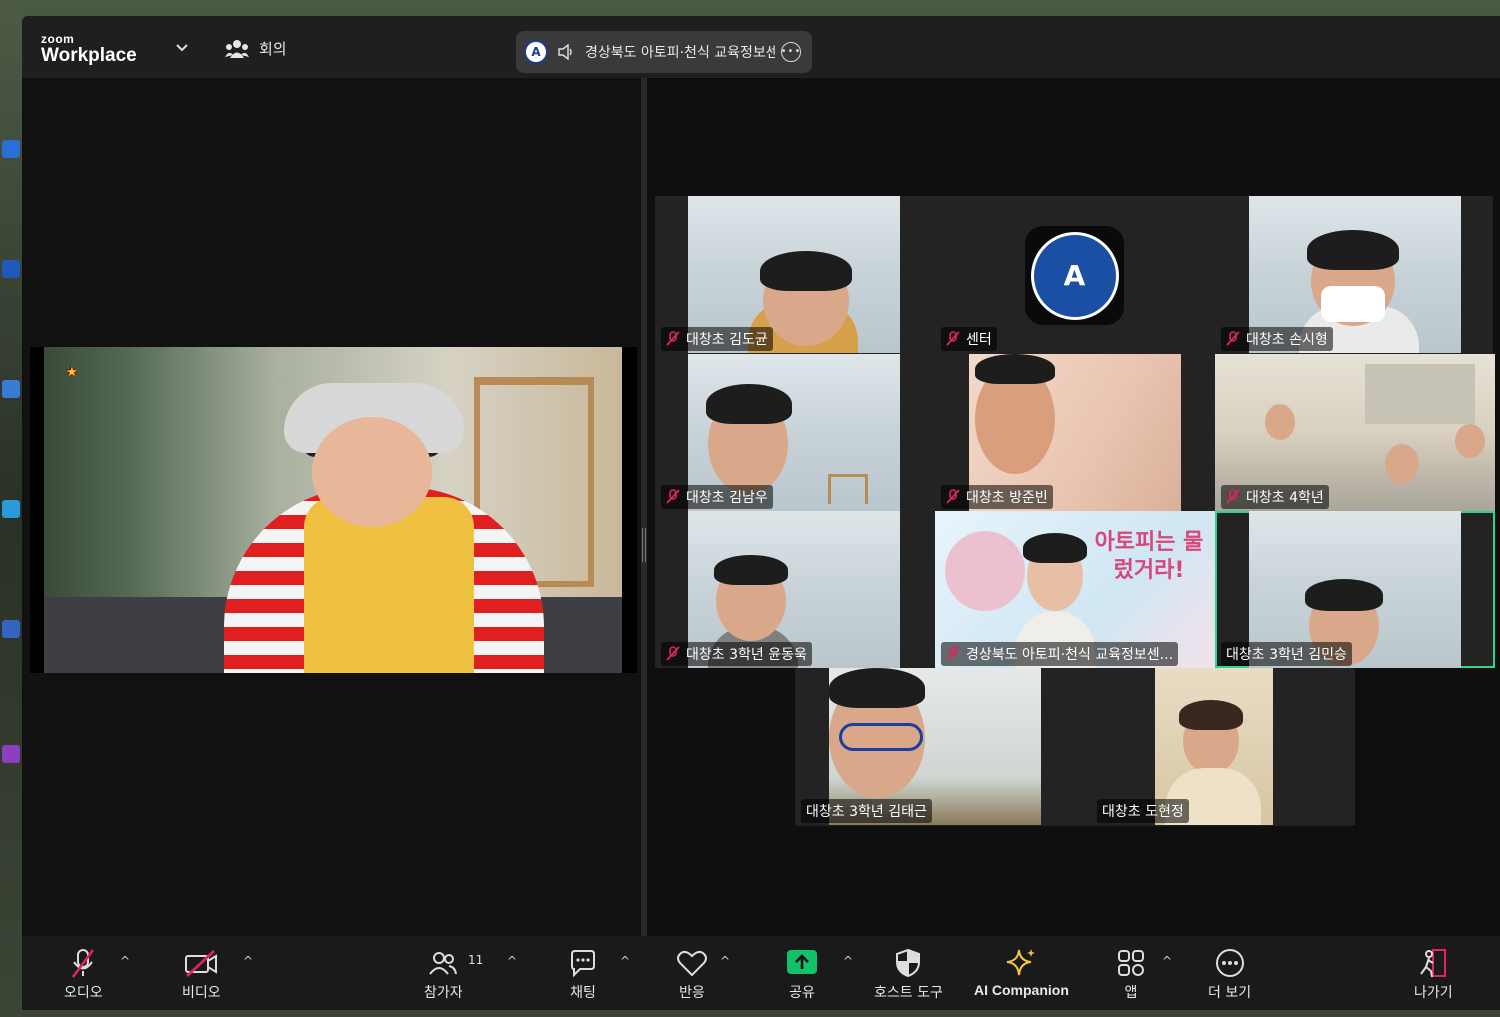 This screenshot has width=1500, height=1017. Describe the element at coordinates (908, 993) in the screenshot. I see `host-tools-label: 호스트 도구` at that location.